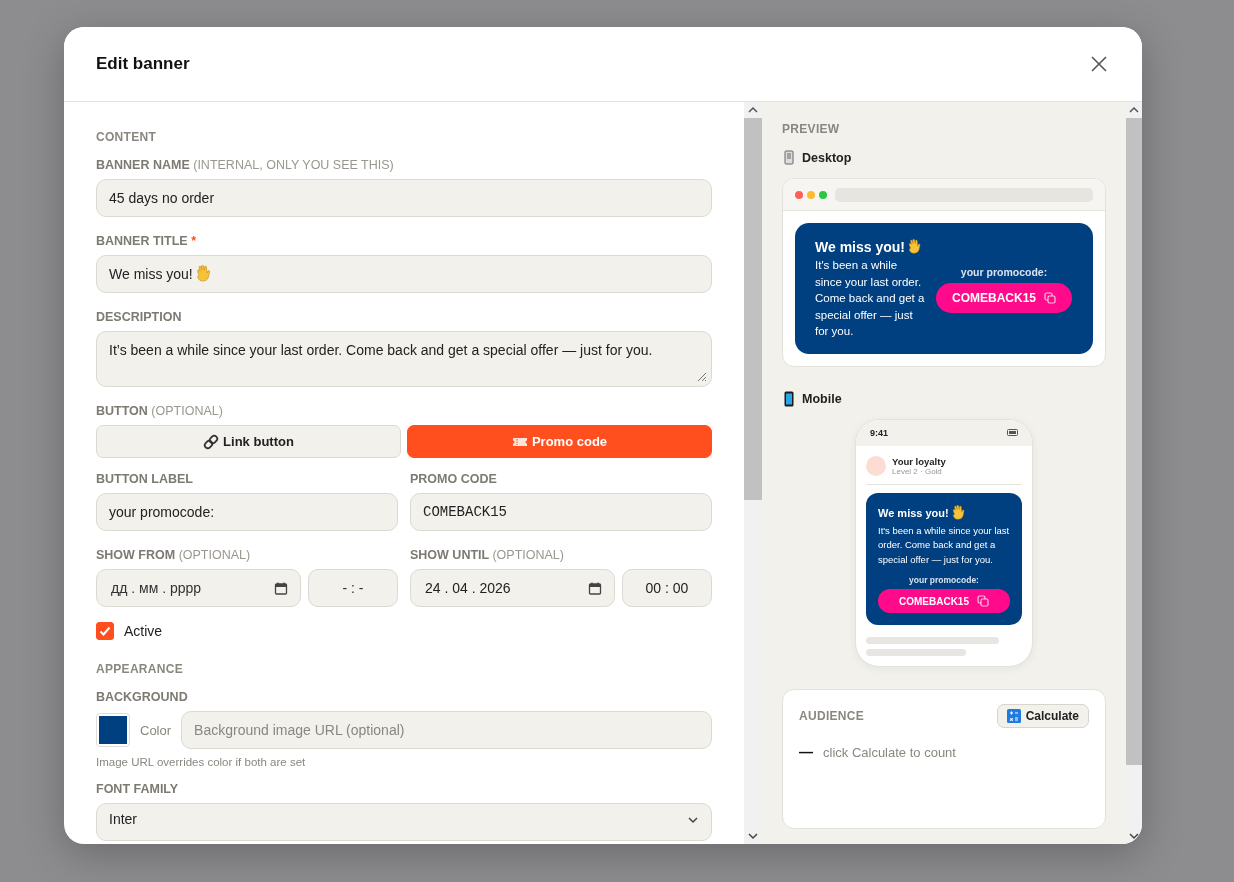  Describe the element at coordinates (404, 822) in the screenshot. I see `select-field: Inter` at that location.